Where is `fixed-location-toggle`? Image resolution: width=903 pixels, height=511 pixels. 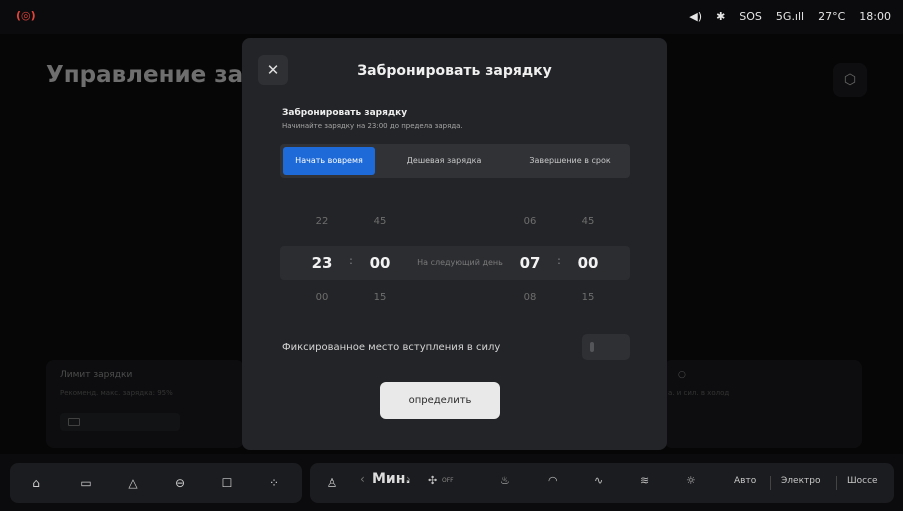
fixed-location-toggle is located at coordinates (606, 347).